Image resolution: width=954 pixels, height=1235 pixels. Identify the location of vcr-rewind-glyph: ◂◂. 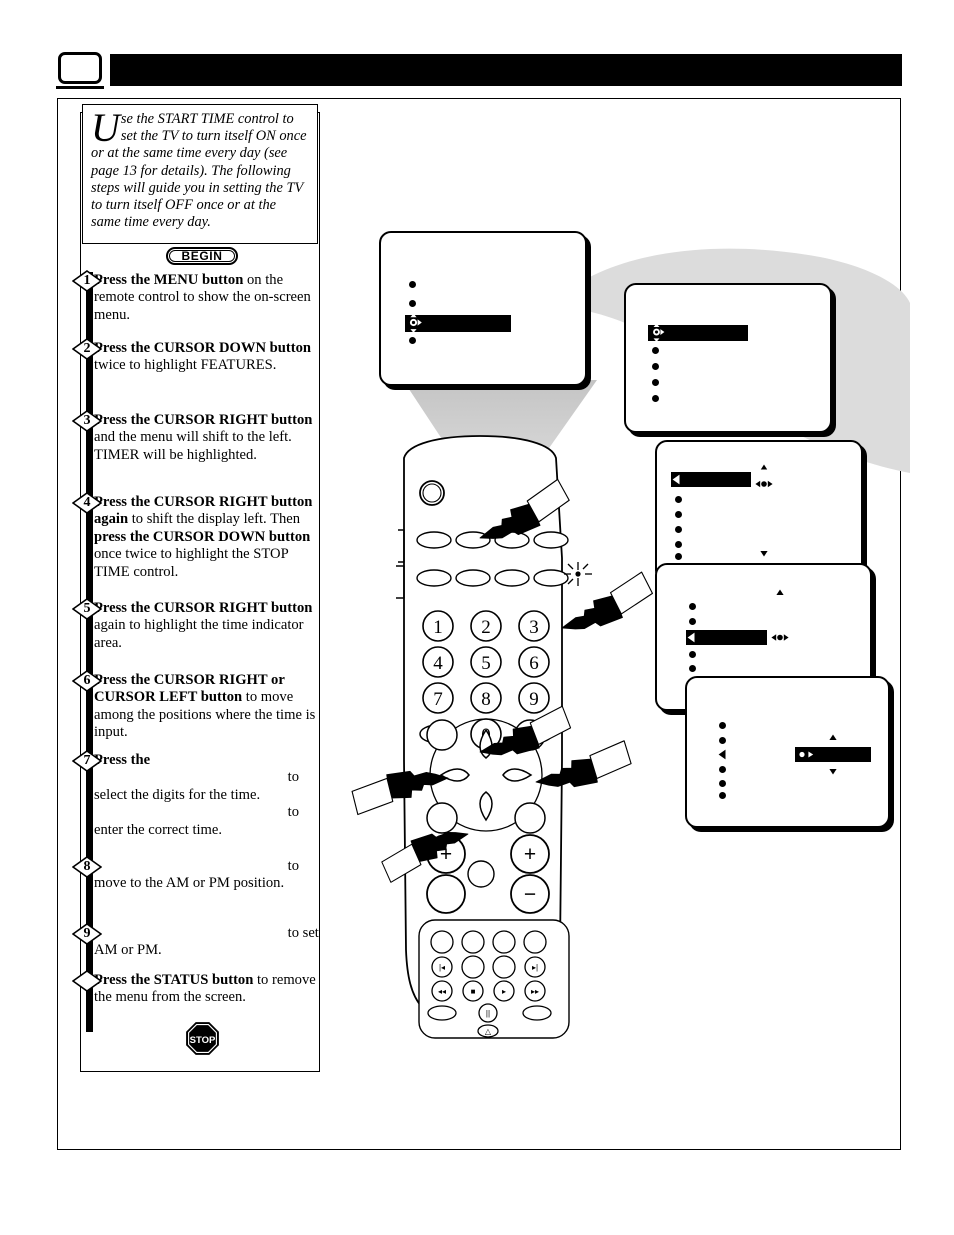
(442, 991).